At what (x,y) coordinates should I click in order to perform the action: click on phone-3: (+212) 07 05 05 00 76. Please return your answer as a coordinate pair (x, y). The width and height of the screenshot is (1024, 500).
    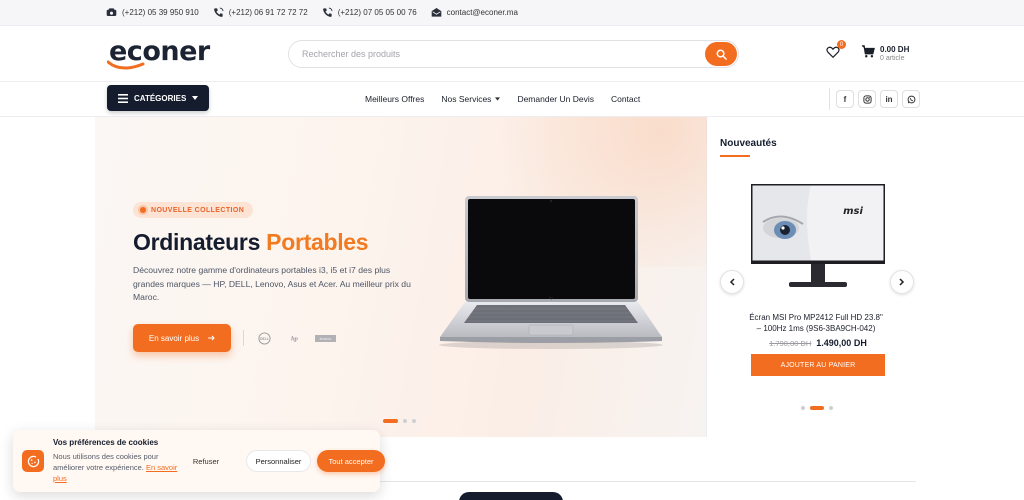
    Looking at the image, I should click on (369, 12).